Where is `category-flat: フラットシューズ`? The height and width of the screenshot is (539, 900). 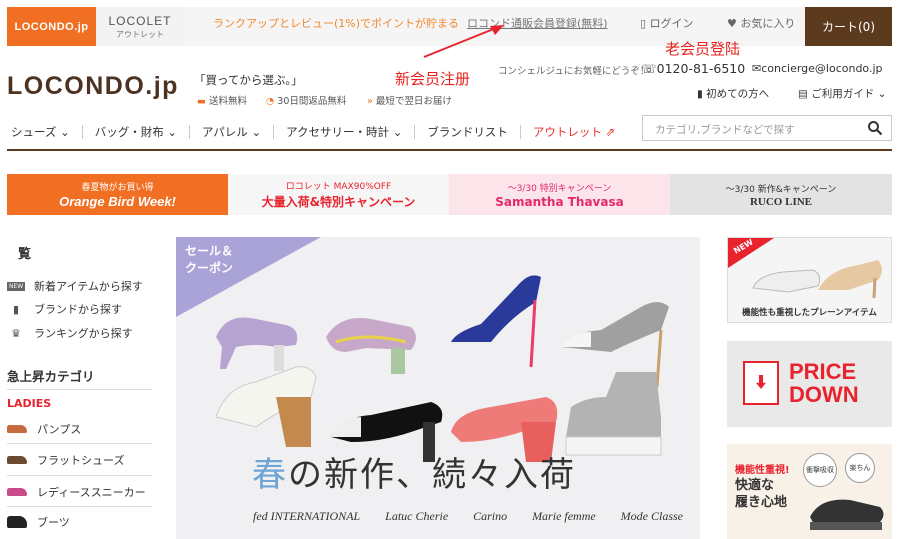
category-flat: フラットシューズ is located at coordinates (79, 460).